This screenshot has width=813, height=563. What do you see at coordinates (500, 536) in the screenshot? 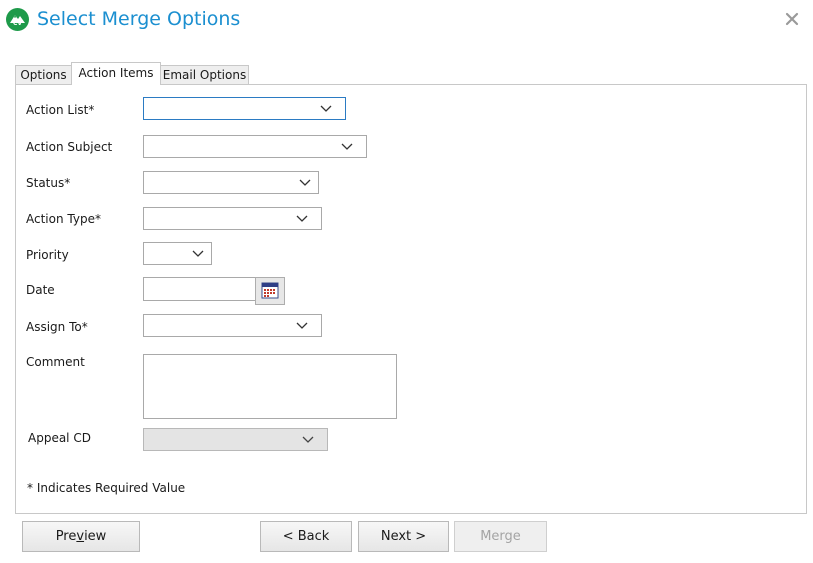
I see `merge-button: Merge` at bounding box center [500, 536].